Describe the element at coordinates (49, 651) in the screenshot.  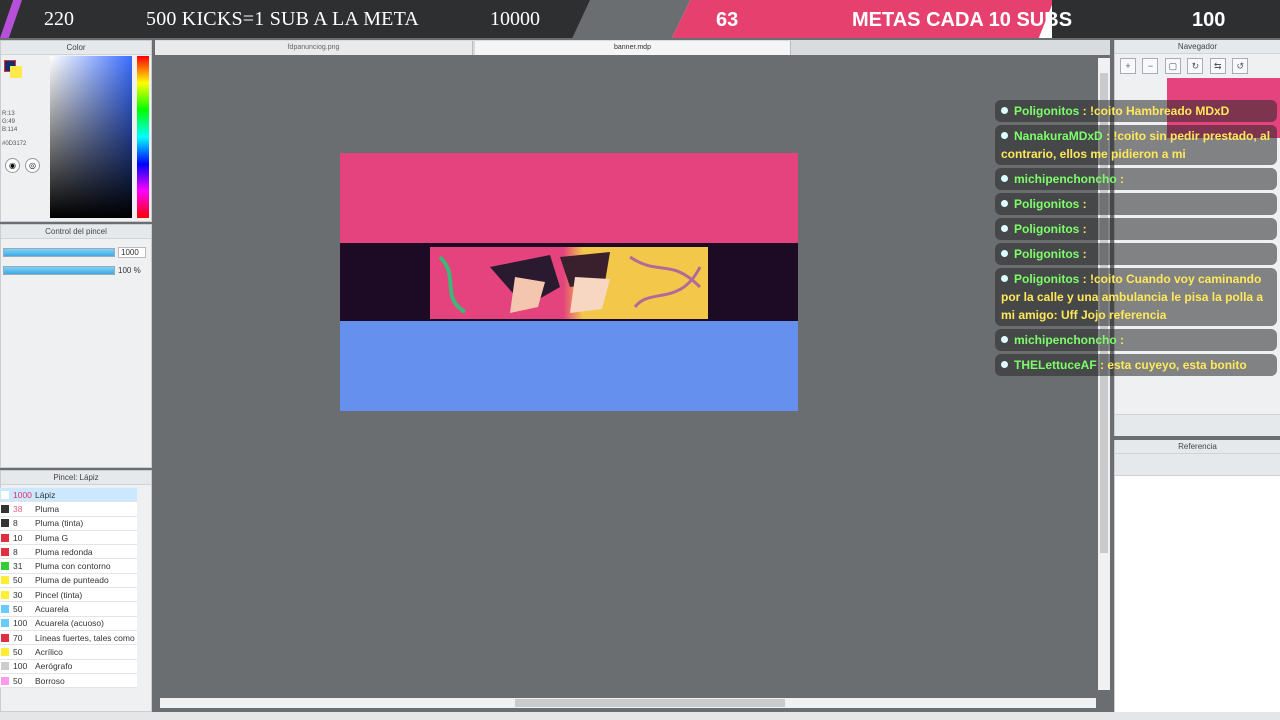
I see `brush-name: Acrílico` at that location.